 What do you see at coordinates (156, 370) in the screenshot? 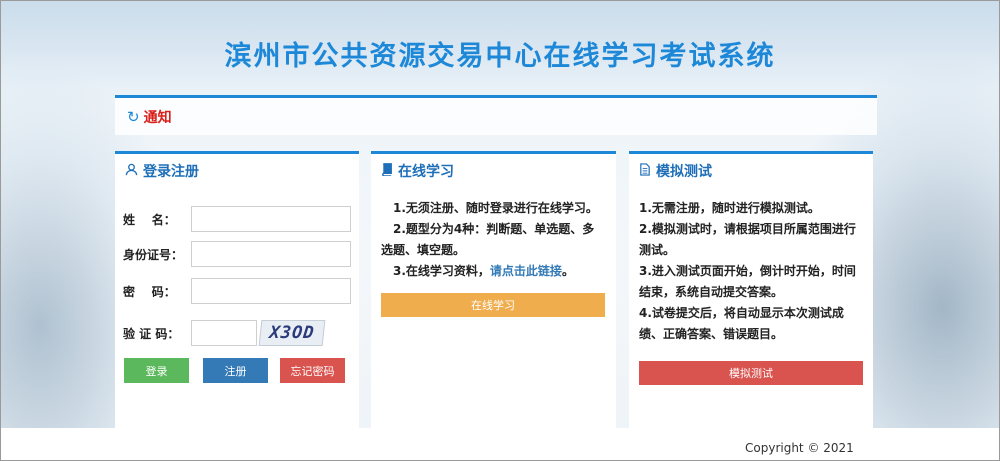
I see `login-button: 登录` at bounding box center [156, 370].